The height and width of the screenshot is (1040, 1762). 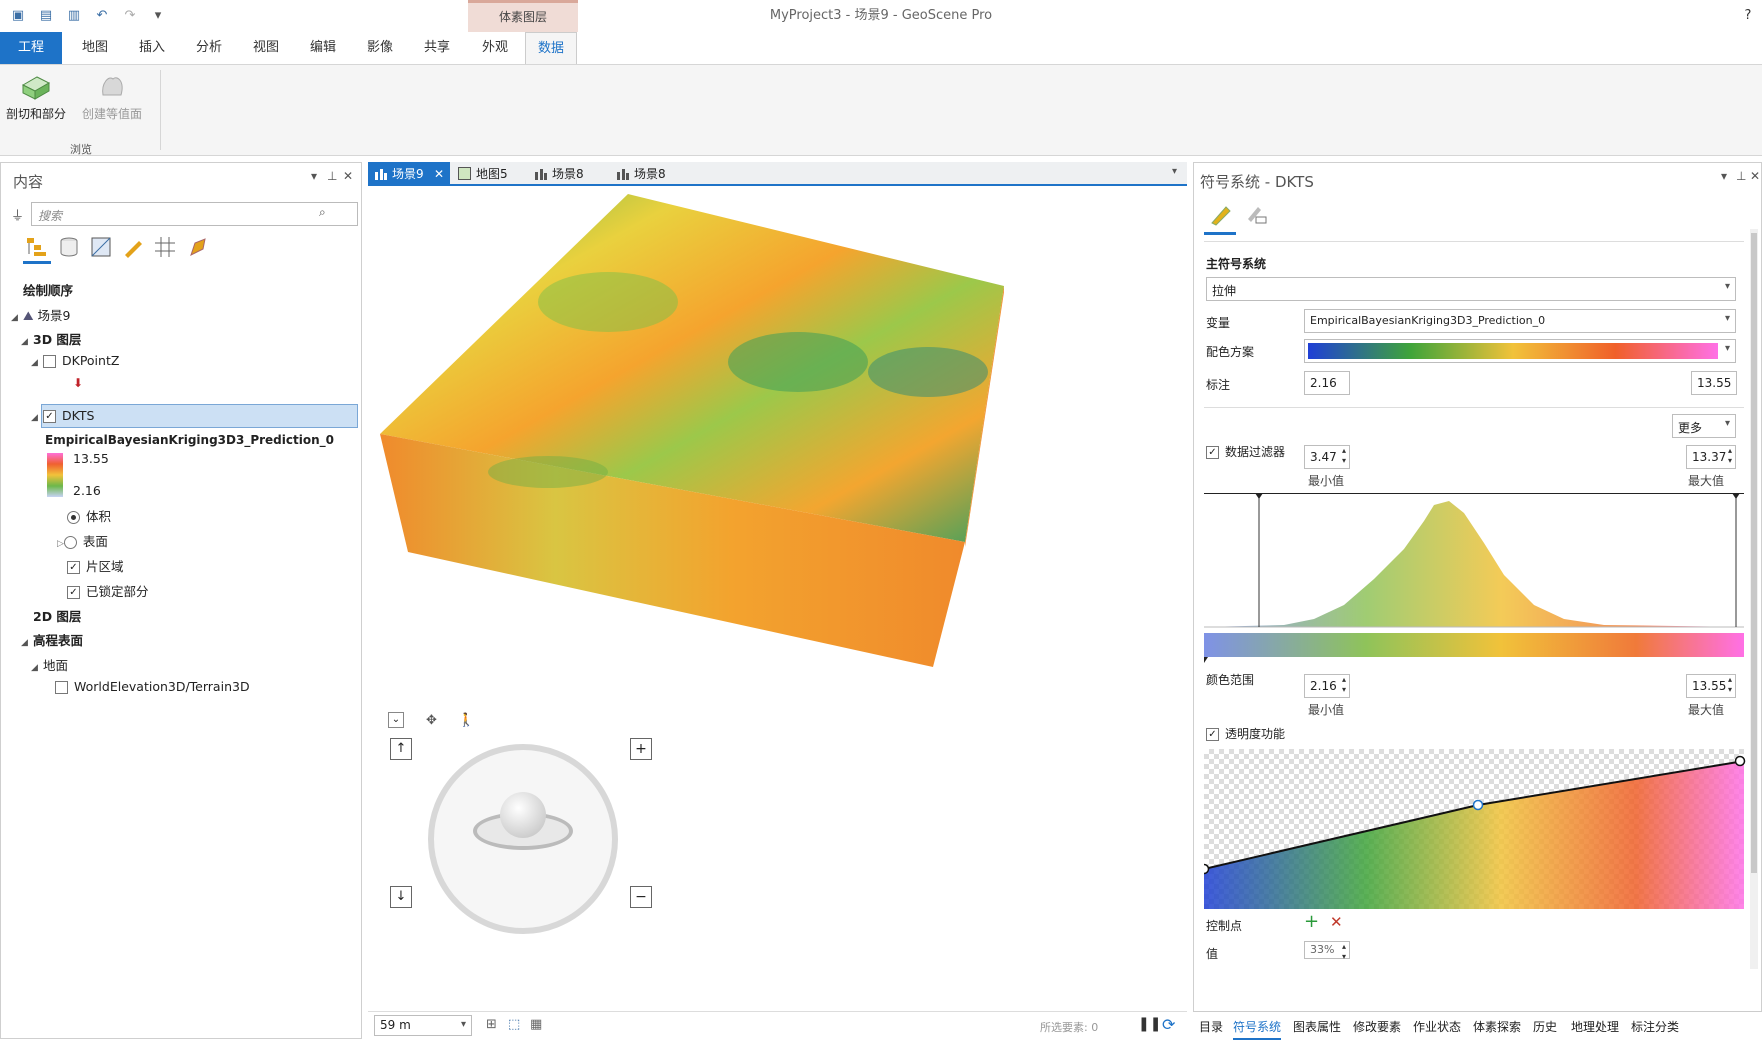 What do you see at coordinates (401, 749) in the screenshot?
I see `tilt-up-button: ↑` at bounding box center [401, 749].